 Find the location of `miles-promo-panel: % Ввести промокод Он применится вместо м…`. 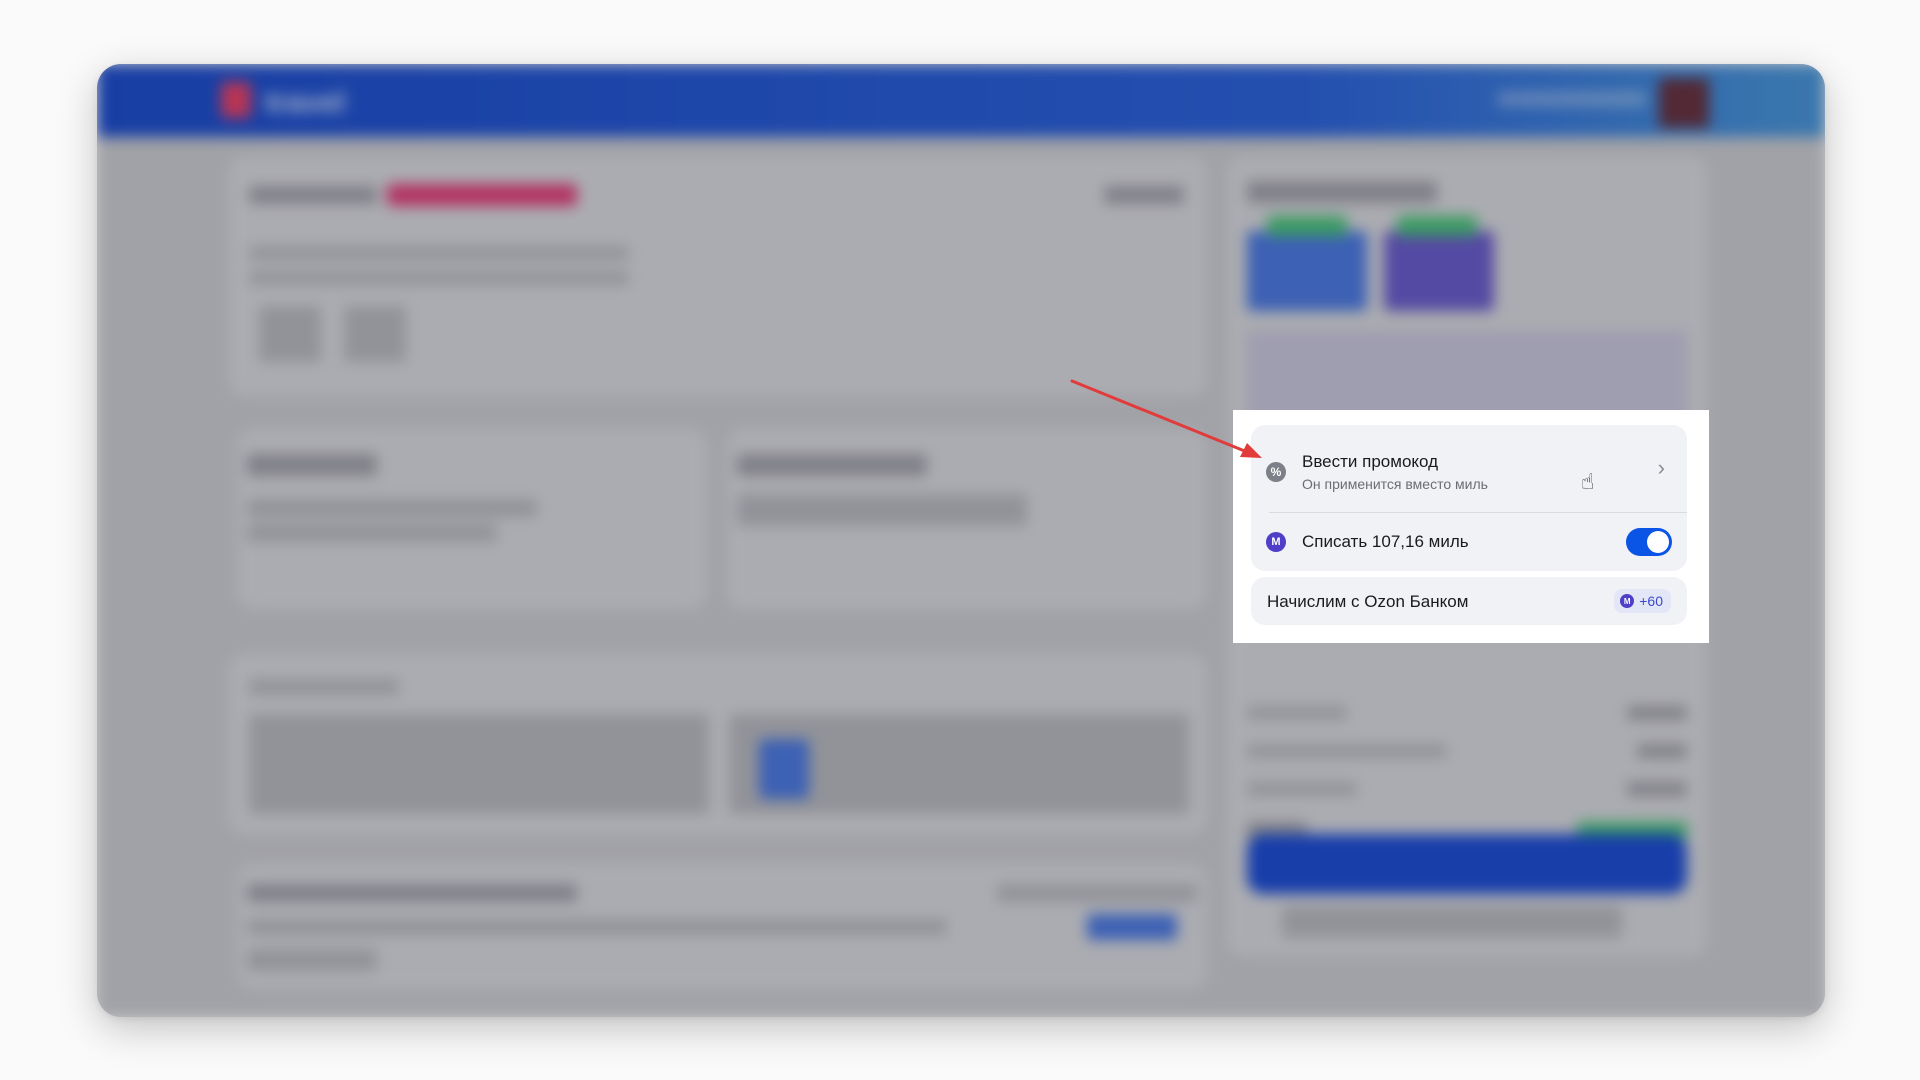

miles-promo-panel: % Ввести промокод Он применится вместо м… is located at coordinates (1471, 526).